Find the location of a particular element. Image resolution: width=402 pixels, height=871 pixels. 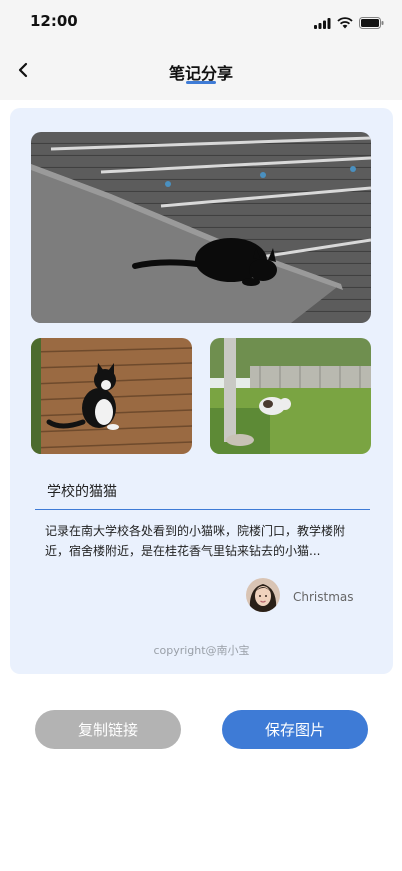

garden-cat-photo is located at coordinates (290, 396).